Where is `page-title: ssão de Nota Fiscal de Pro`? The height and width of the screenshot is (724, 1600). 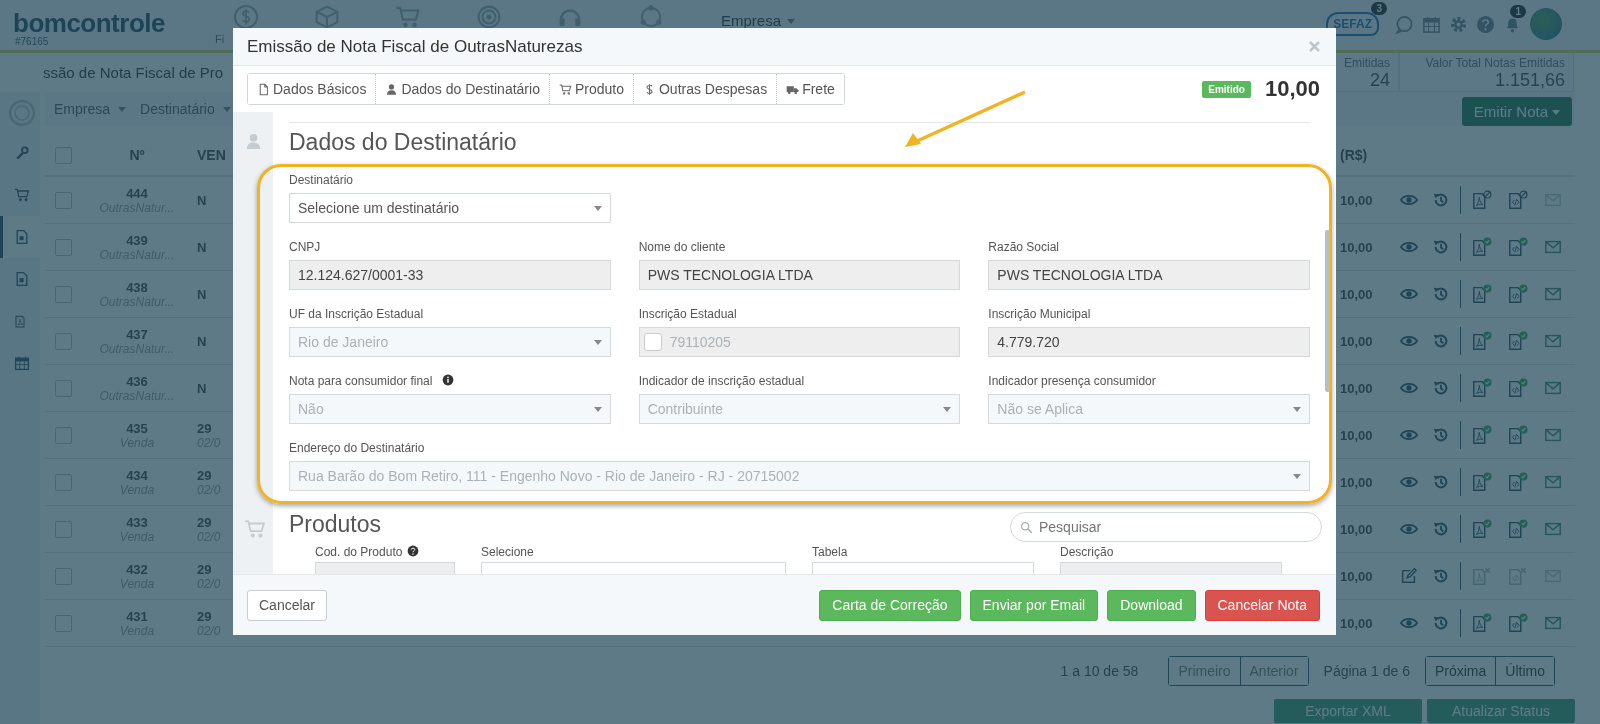
page-title: ssão de Nota Fiscal de Pro is located at coordinates (133, 72).